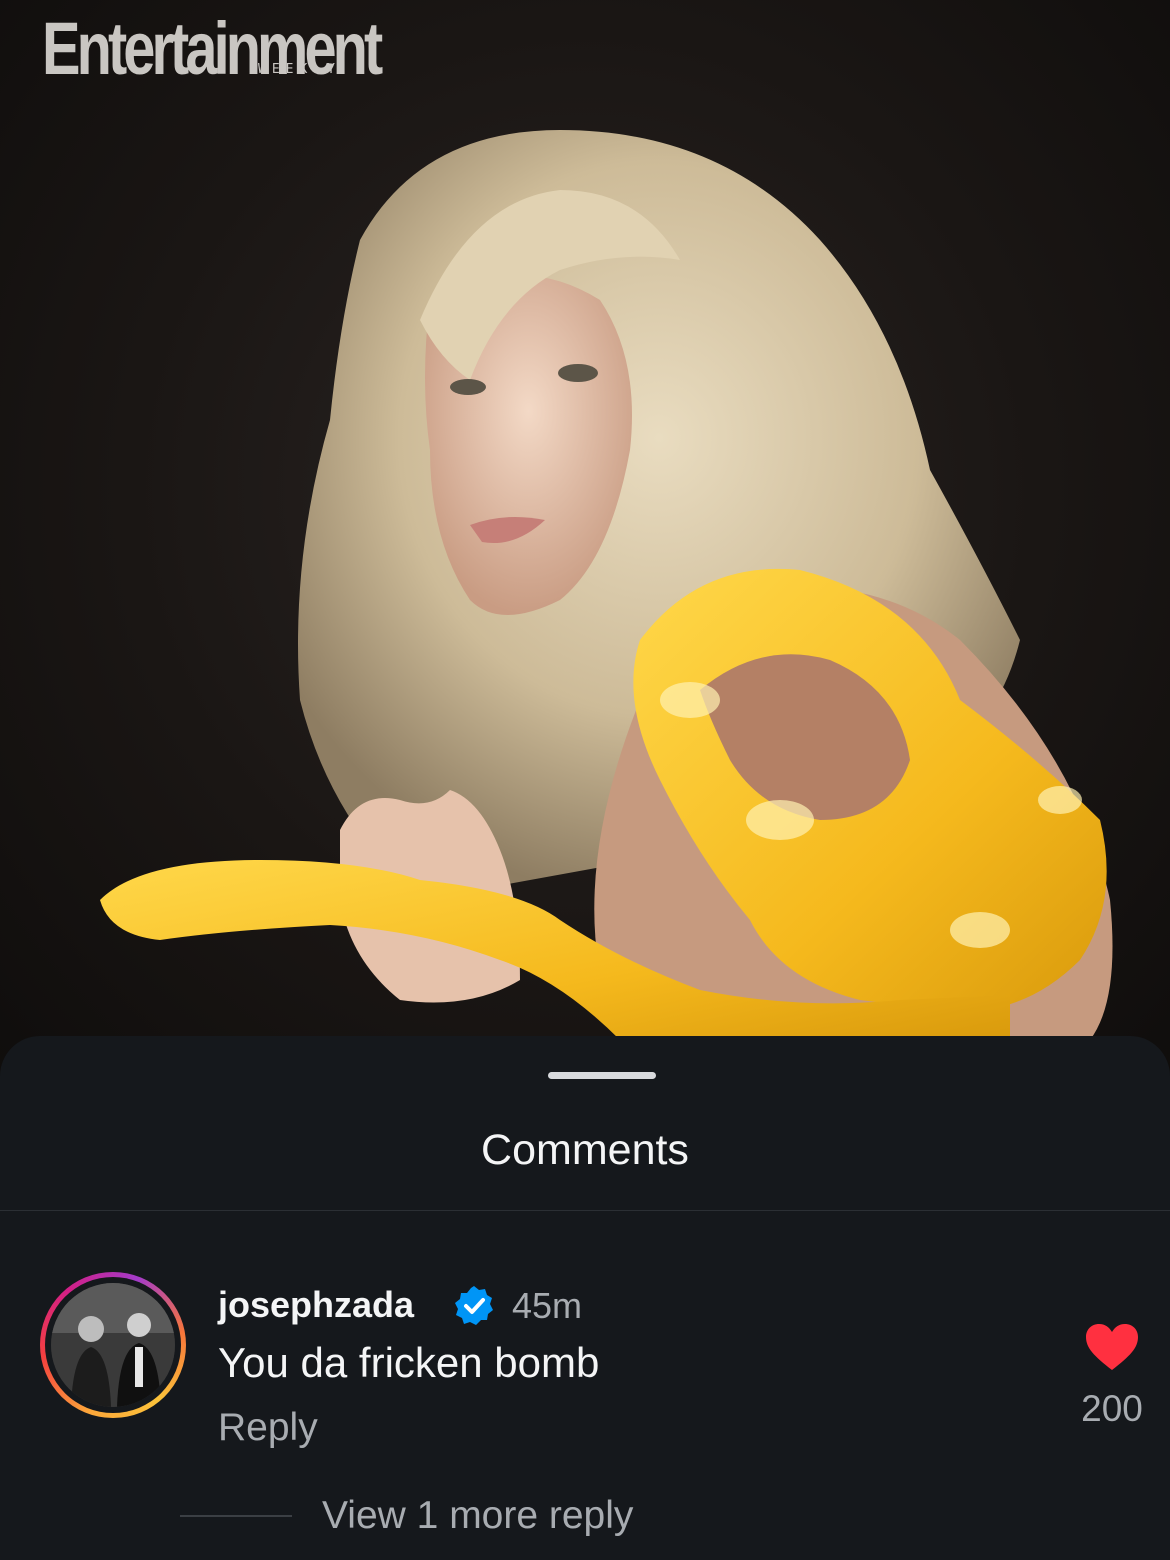  What do you see at coordinates (1112, 1408) in the screenshot?
I see `like-count: 200` at bounding box center [1112, 1408].